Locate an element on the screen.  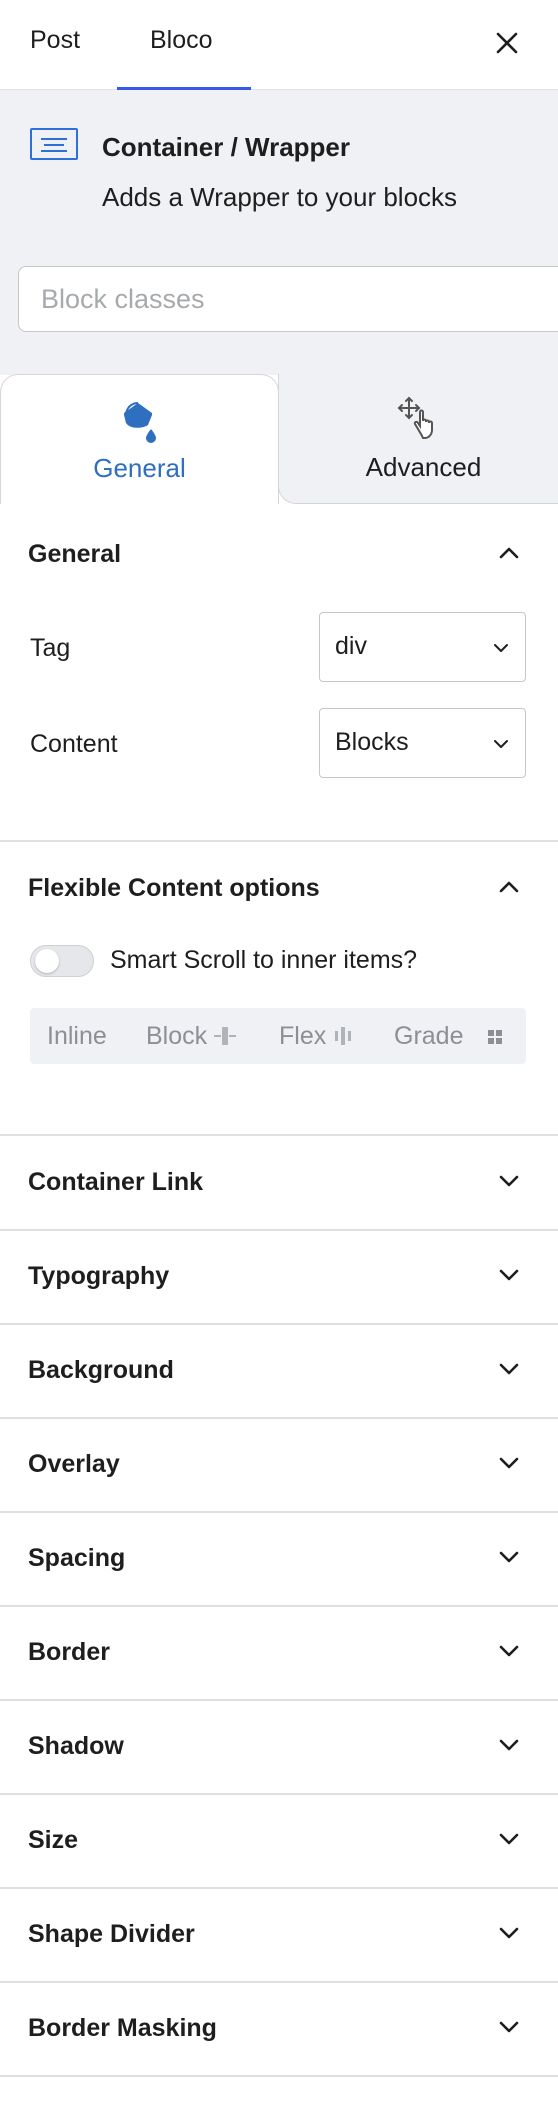
panel-flexible-content: Flexible Content options is located at coordinates (279, 889).